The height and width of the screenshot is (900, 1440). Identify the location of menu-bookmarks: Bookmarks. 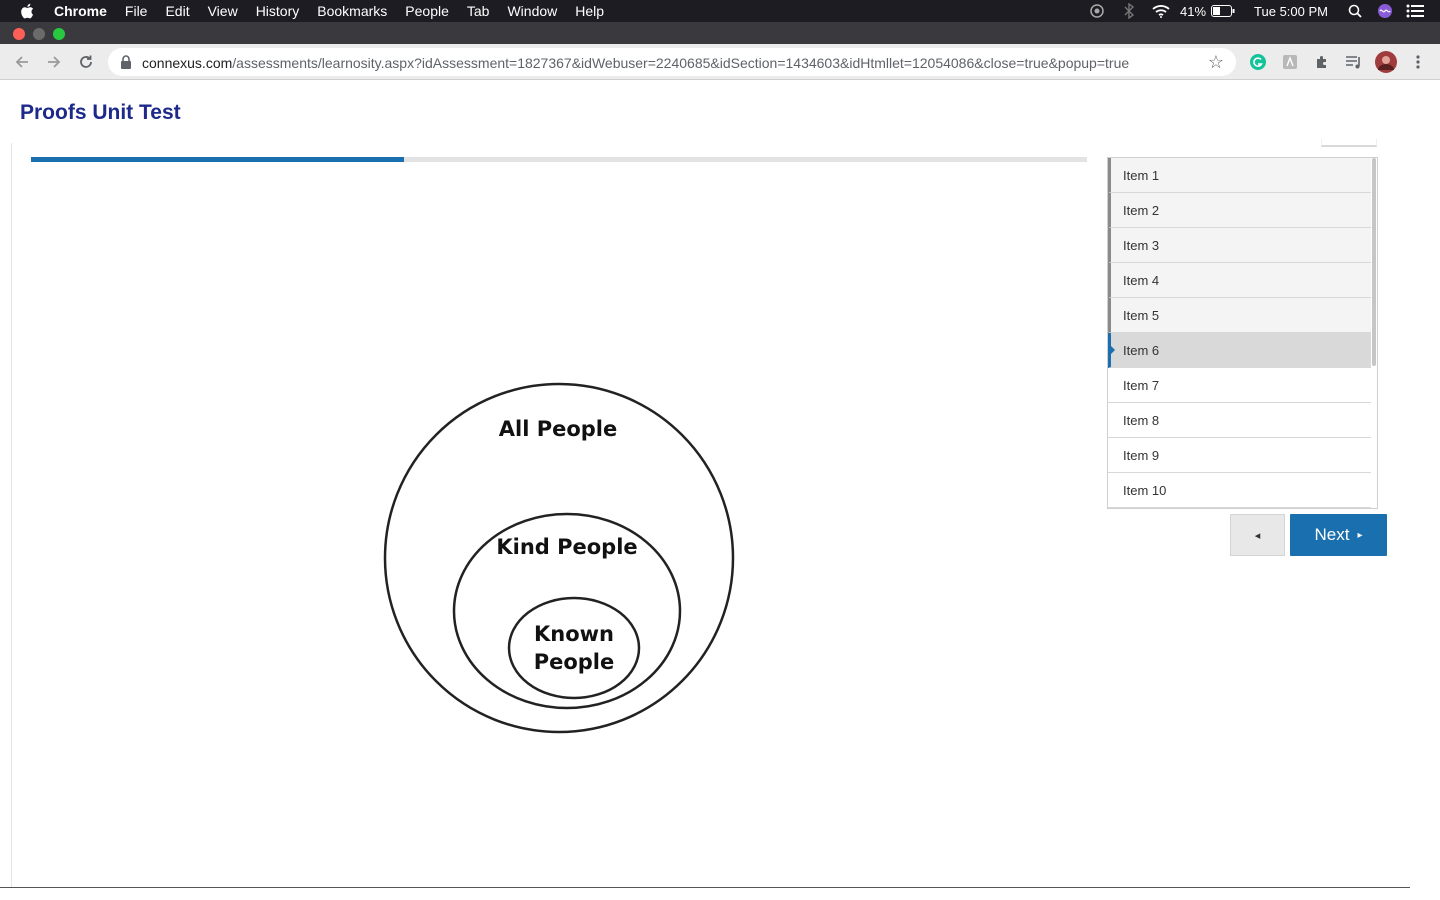
(352, 11).